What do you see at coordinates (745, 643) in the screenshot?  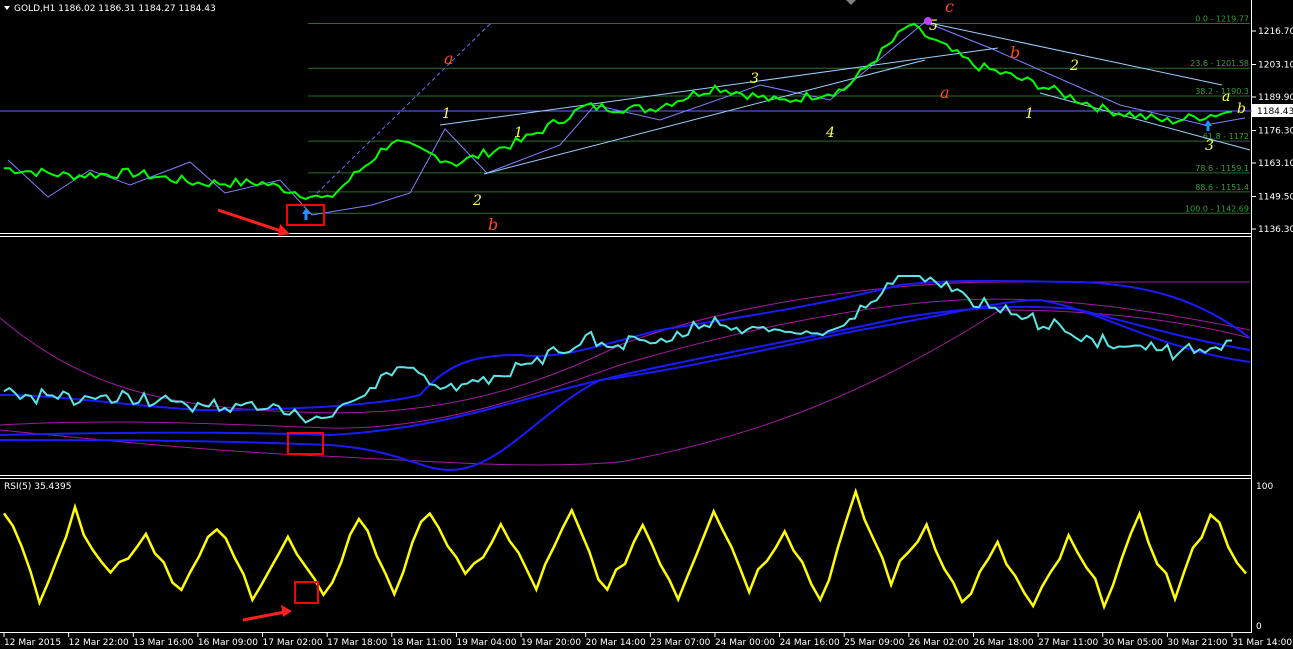 I see `time-label: 24 Mar 00:00` at bounding box center [745, 643].